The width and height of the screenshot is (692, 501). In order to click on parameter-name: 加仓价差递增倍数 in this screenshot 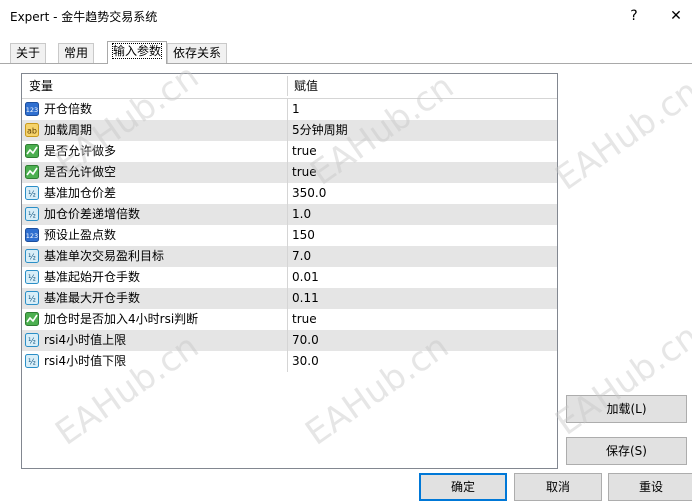, I will do `click(92, 214)`.